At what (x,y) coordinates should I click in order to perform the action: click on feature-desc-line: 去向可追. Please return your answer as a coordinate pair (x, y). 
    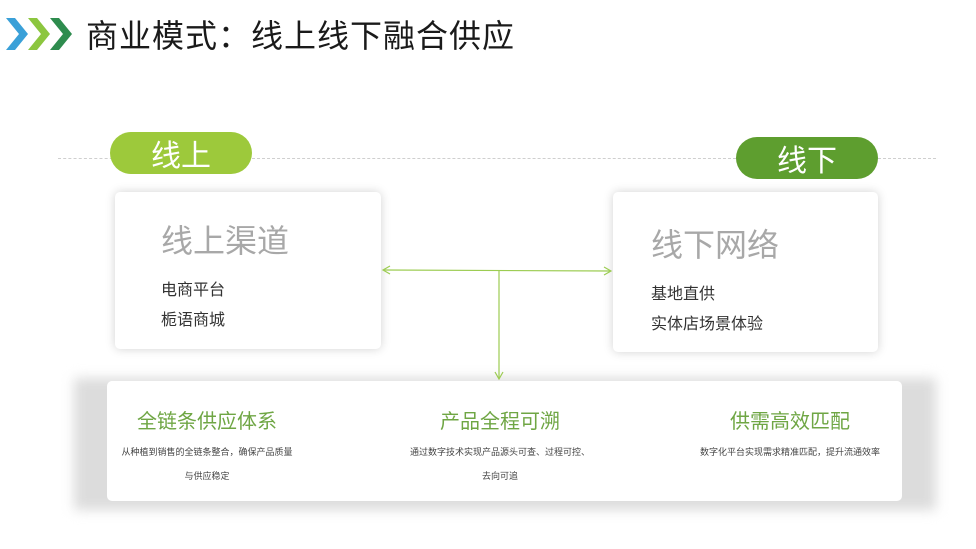
    Looking at the image, I should click on (499, 477).